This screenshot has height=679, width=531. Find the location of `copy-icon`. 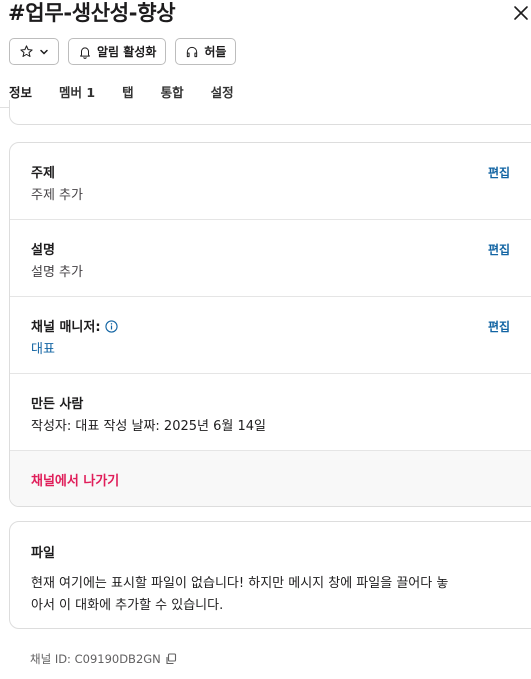

copy-icon is located at coordinates (171, 660).